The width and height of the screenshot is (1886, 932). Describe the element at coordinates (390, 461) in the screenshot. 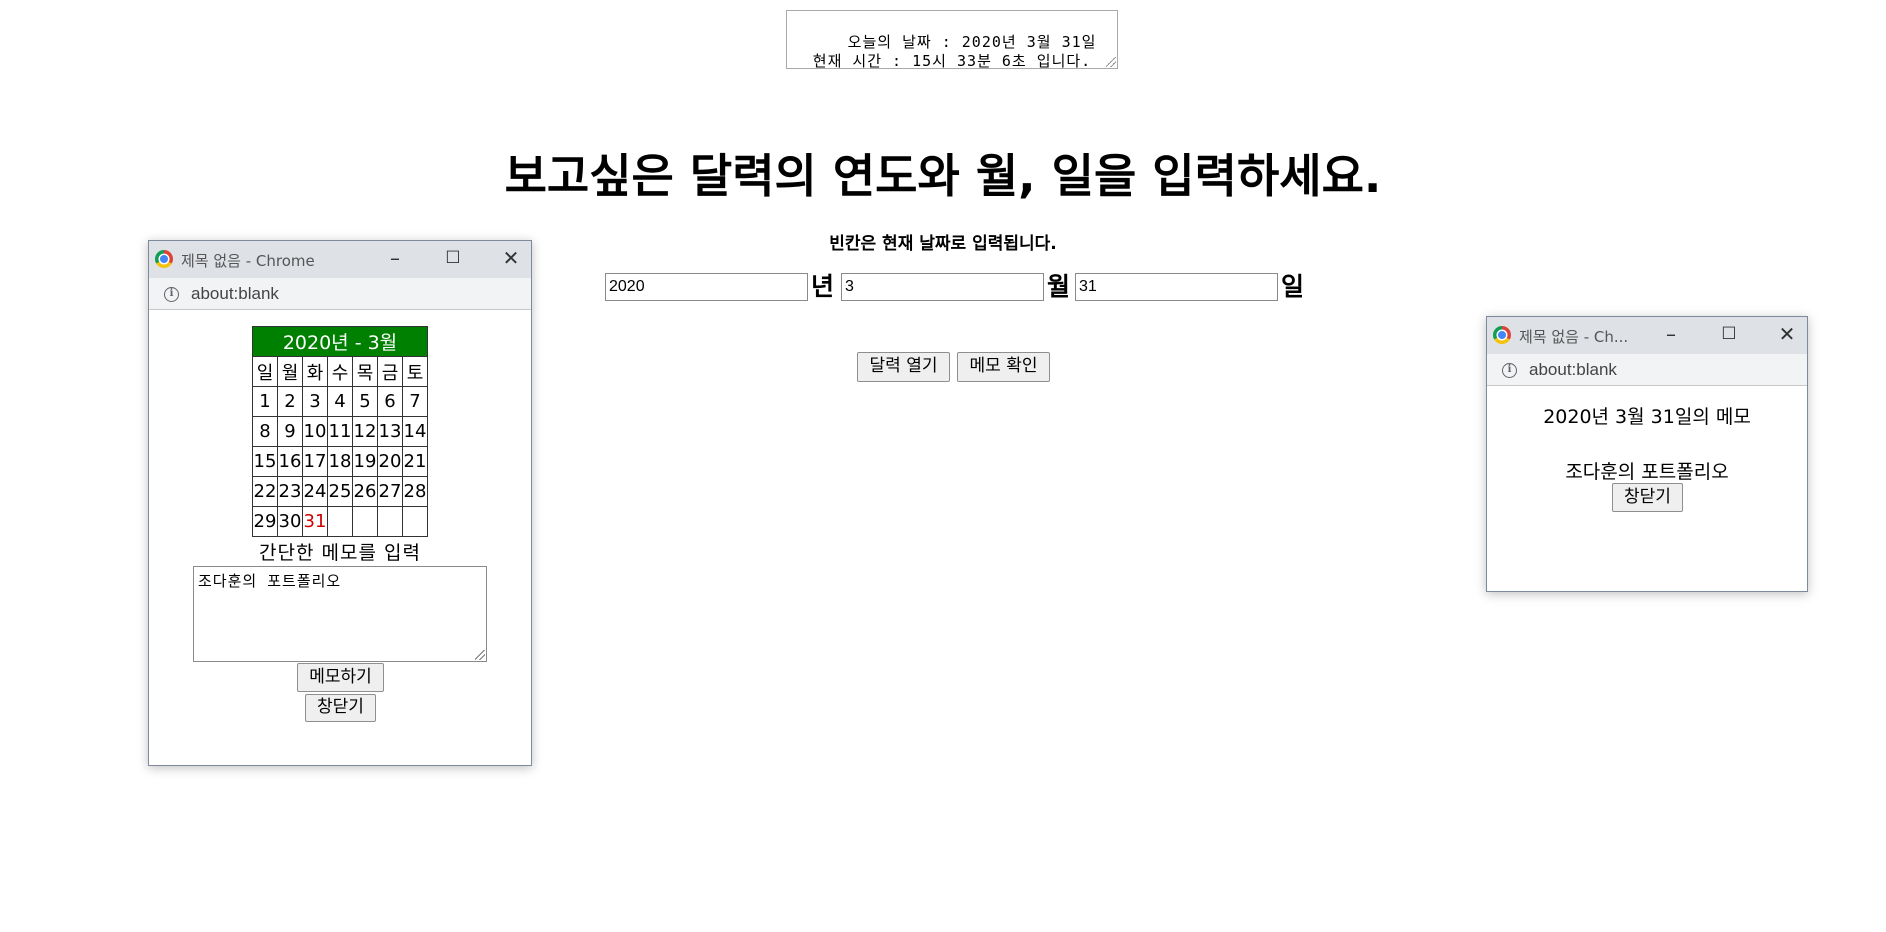

I see `day-cell: 20` at that location.